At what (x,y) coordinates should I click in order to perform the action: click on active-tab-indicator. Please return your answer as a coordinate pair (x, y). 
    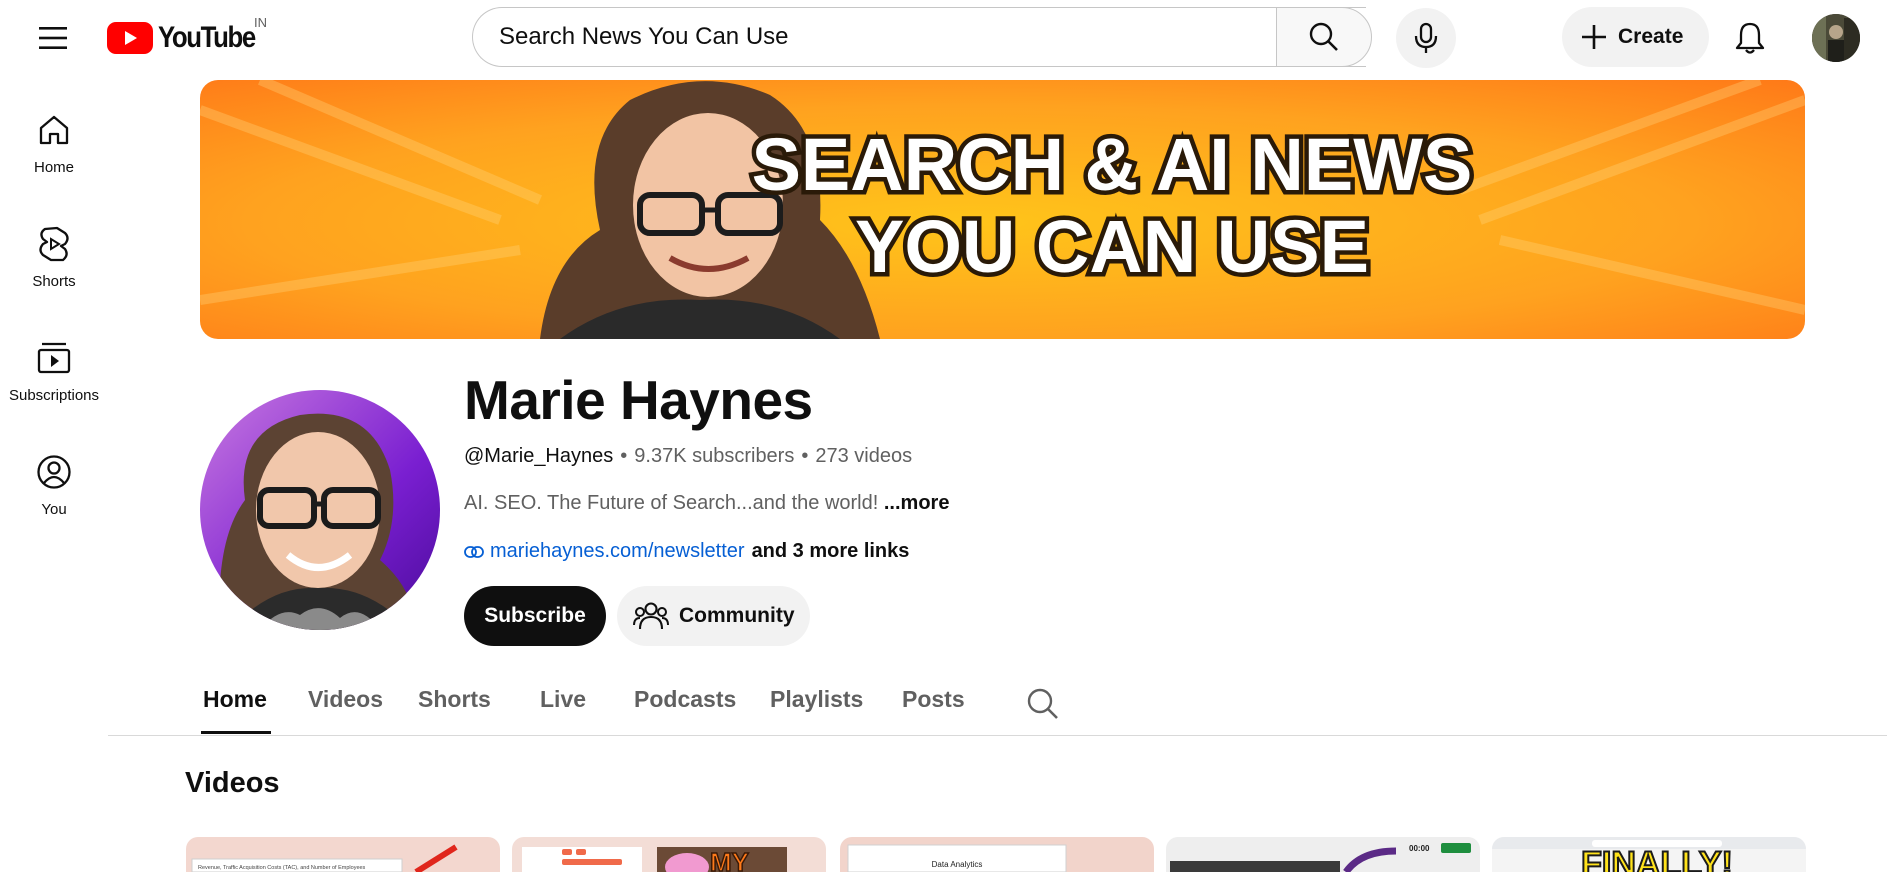
    Looking at the image, I should click on (236, 732).